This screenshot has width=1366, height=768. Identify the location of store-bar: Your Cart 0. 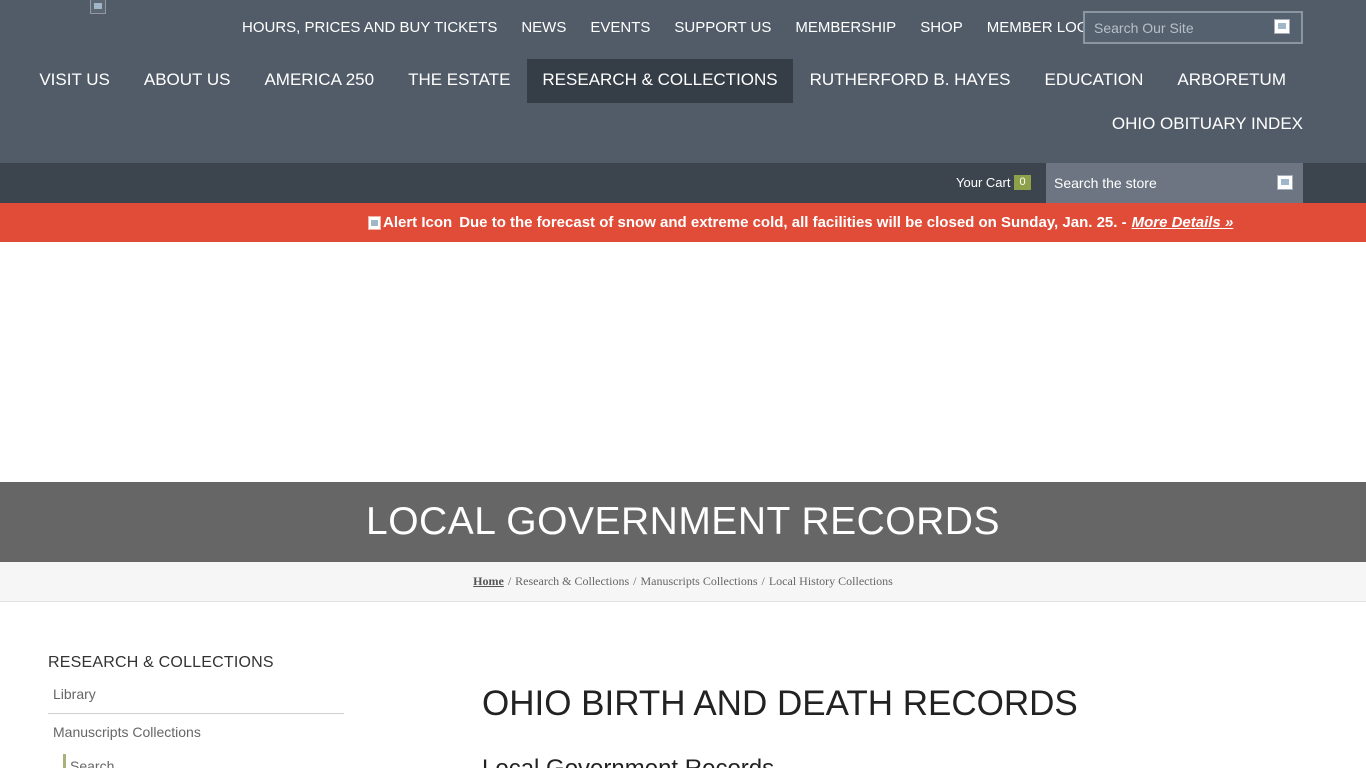
(683, 183).